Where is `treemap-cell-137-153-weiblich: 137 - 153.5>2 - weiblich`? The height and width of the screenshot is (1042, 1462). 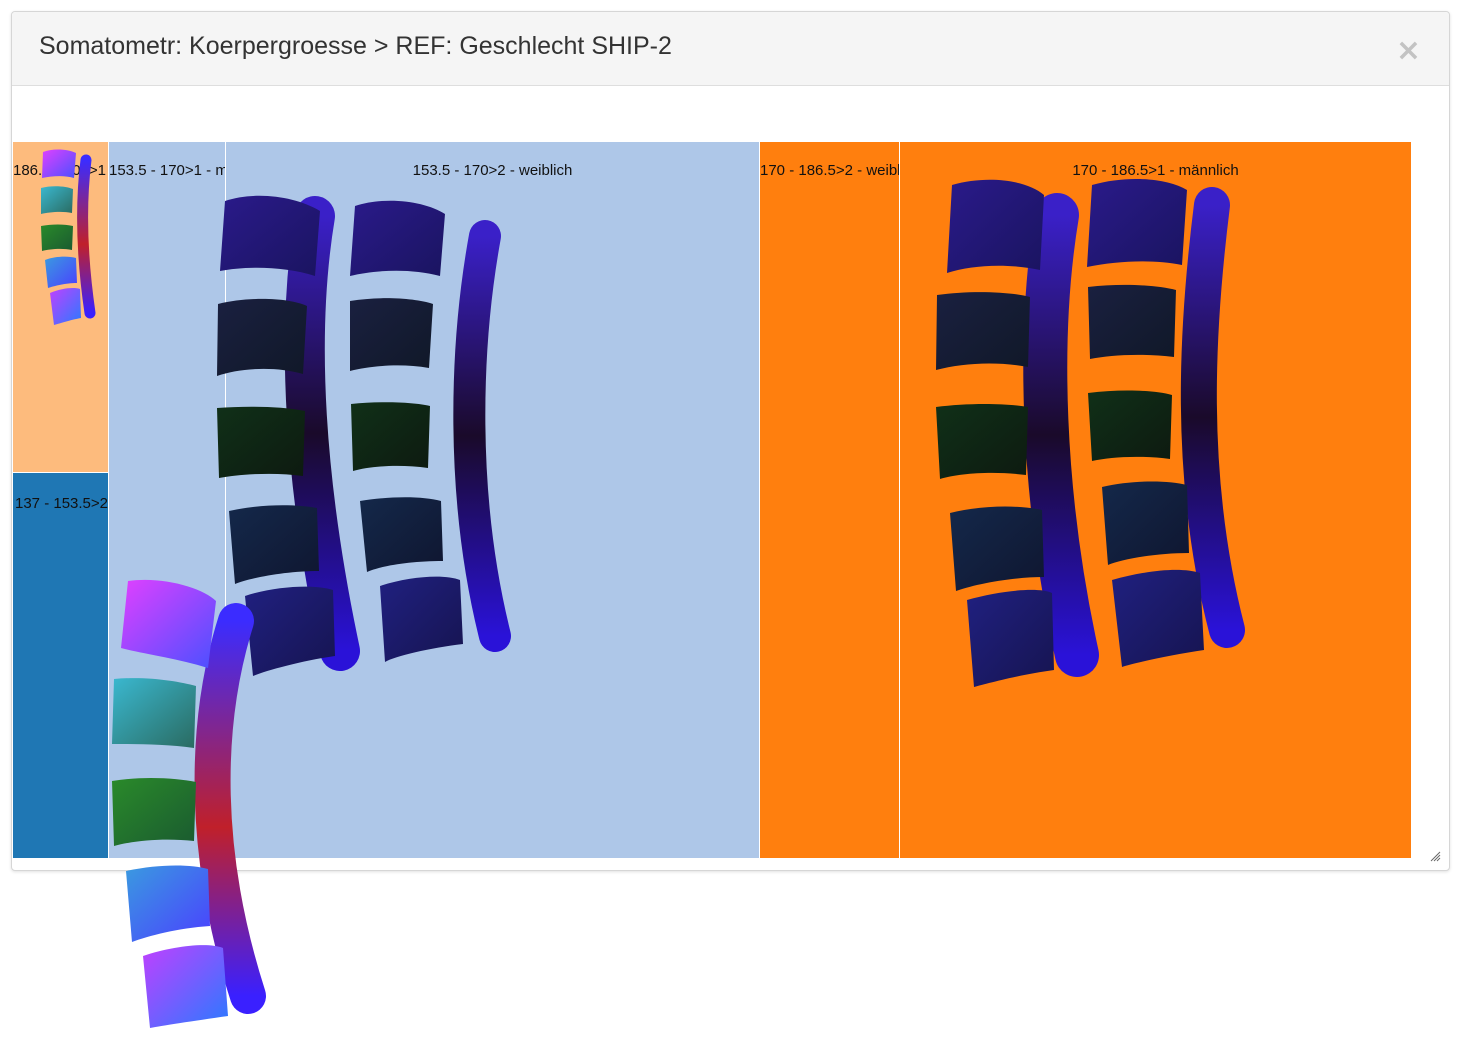
treemap-cell-137-153-weiblich: 137 - 153.5>2 - weiblich is located at coordinates (93, 665).